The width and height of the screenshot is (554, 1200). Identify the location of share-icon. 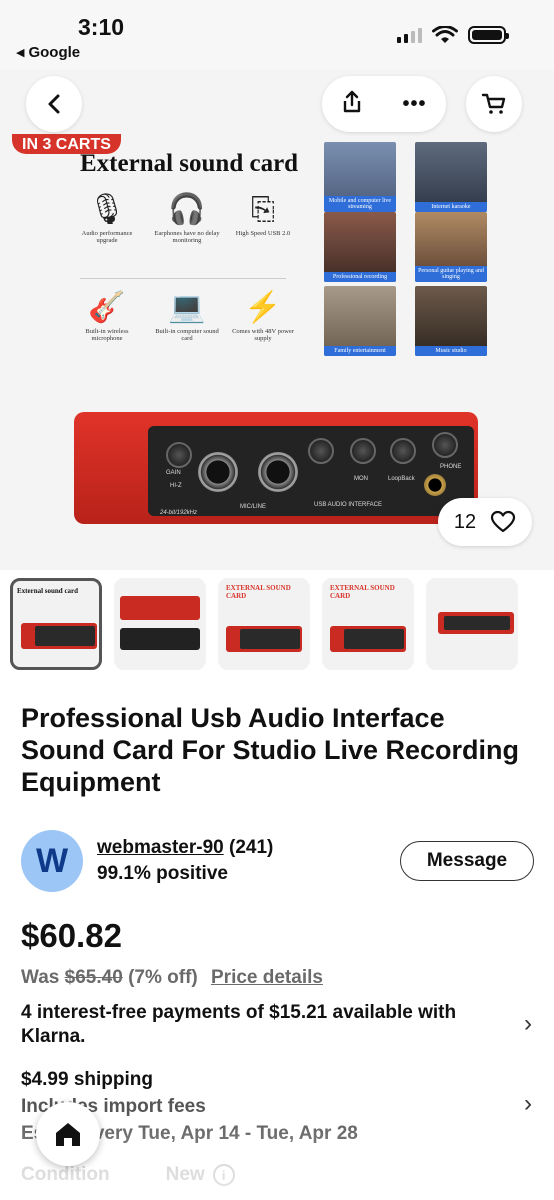
(352, 101).